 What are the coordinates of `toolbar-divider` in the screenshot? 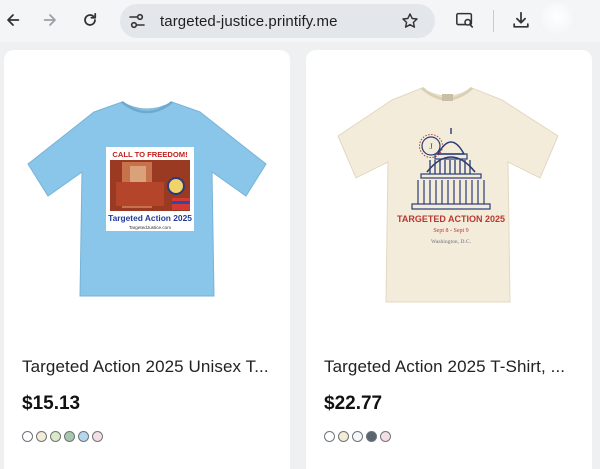 It's located at (493, 21).